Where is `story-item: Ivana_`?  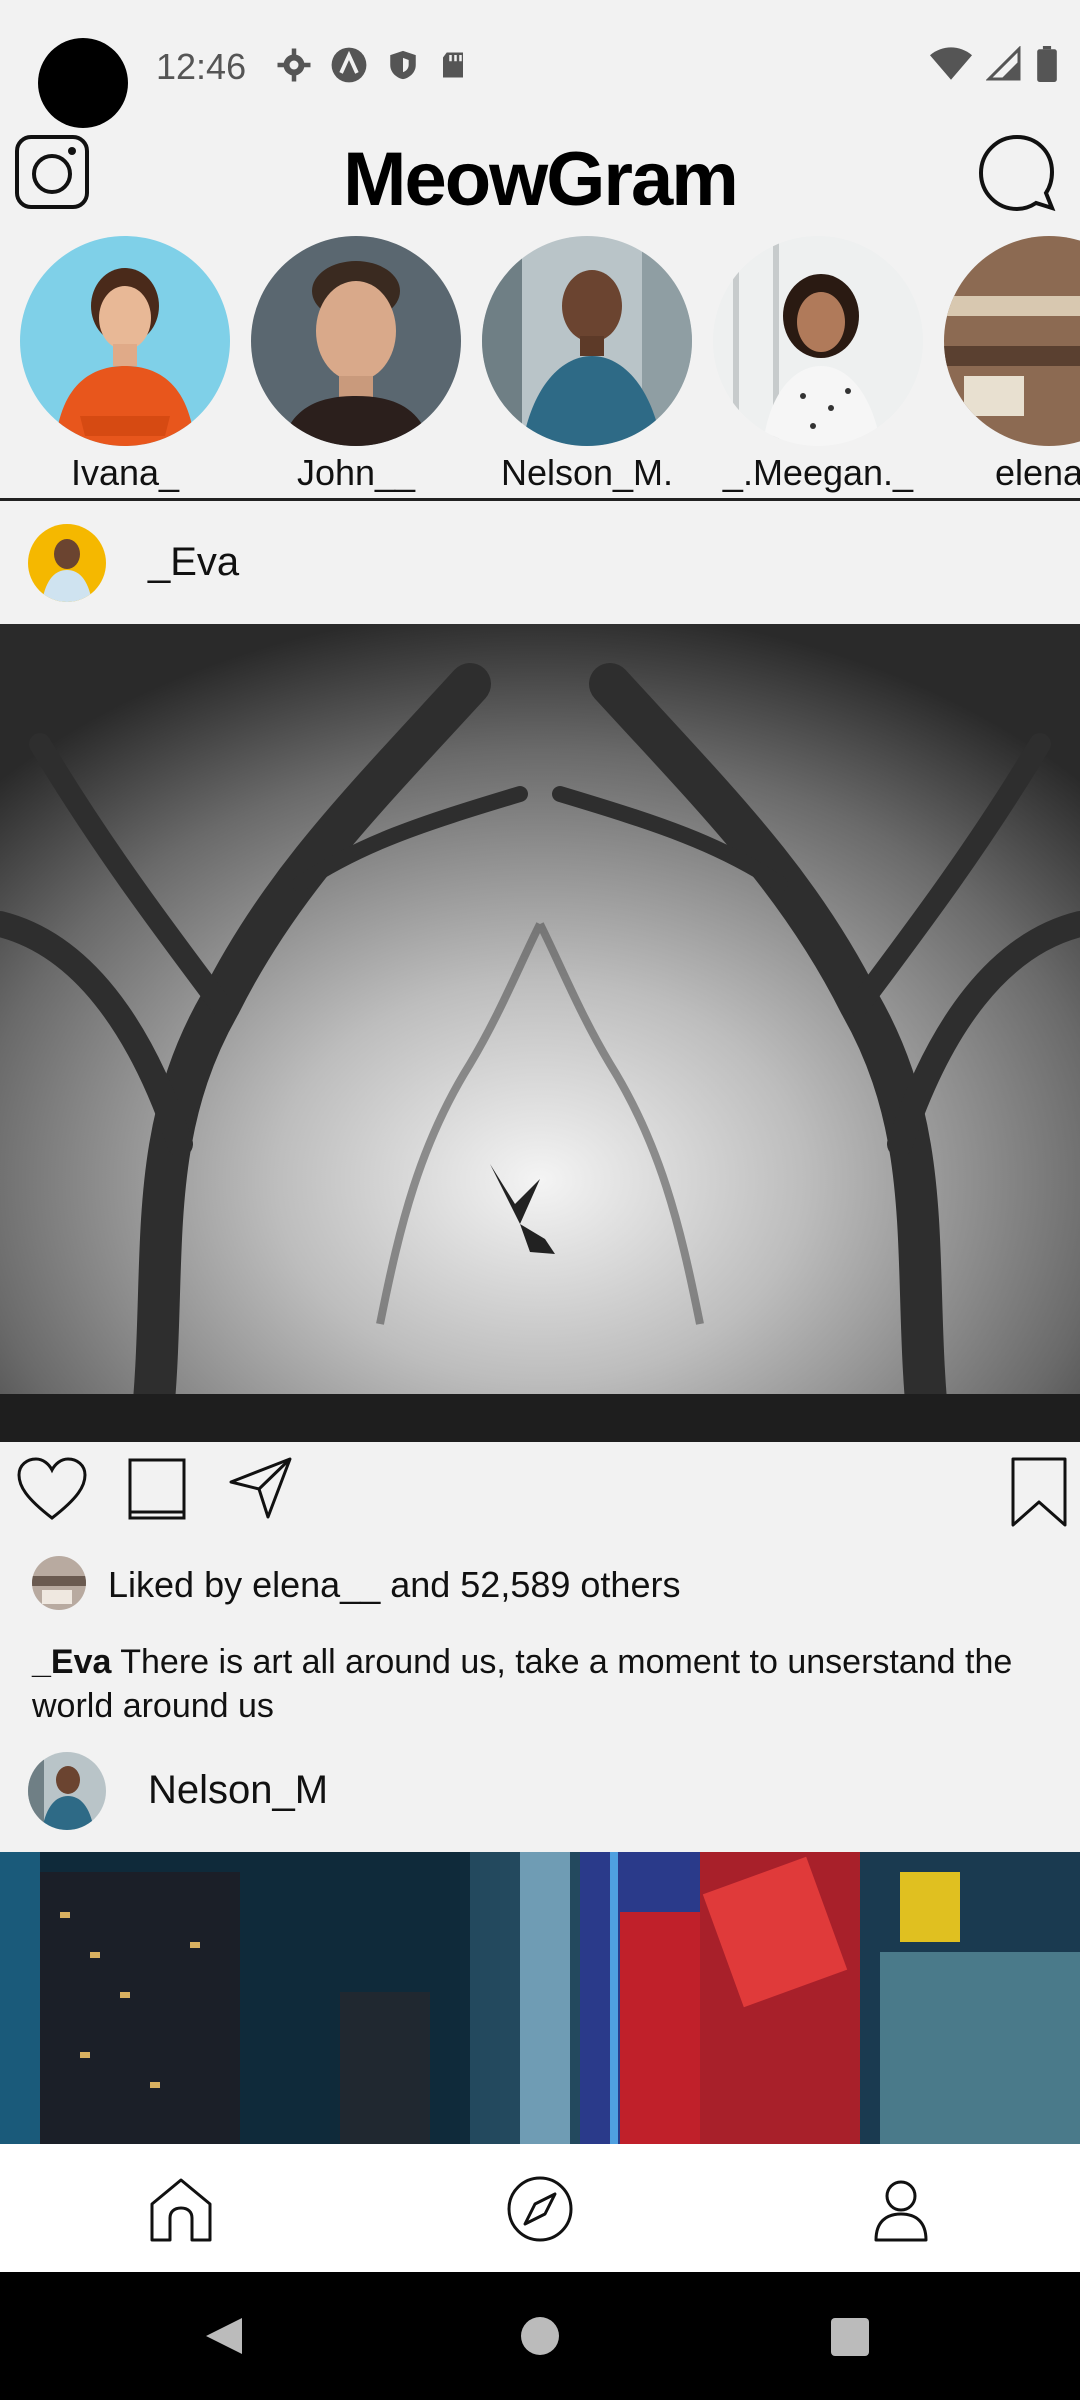
story-item: Ivana_ is located at coordinates (125, 365).